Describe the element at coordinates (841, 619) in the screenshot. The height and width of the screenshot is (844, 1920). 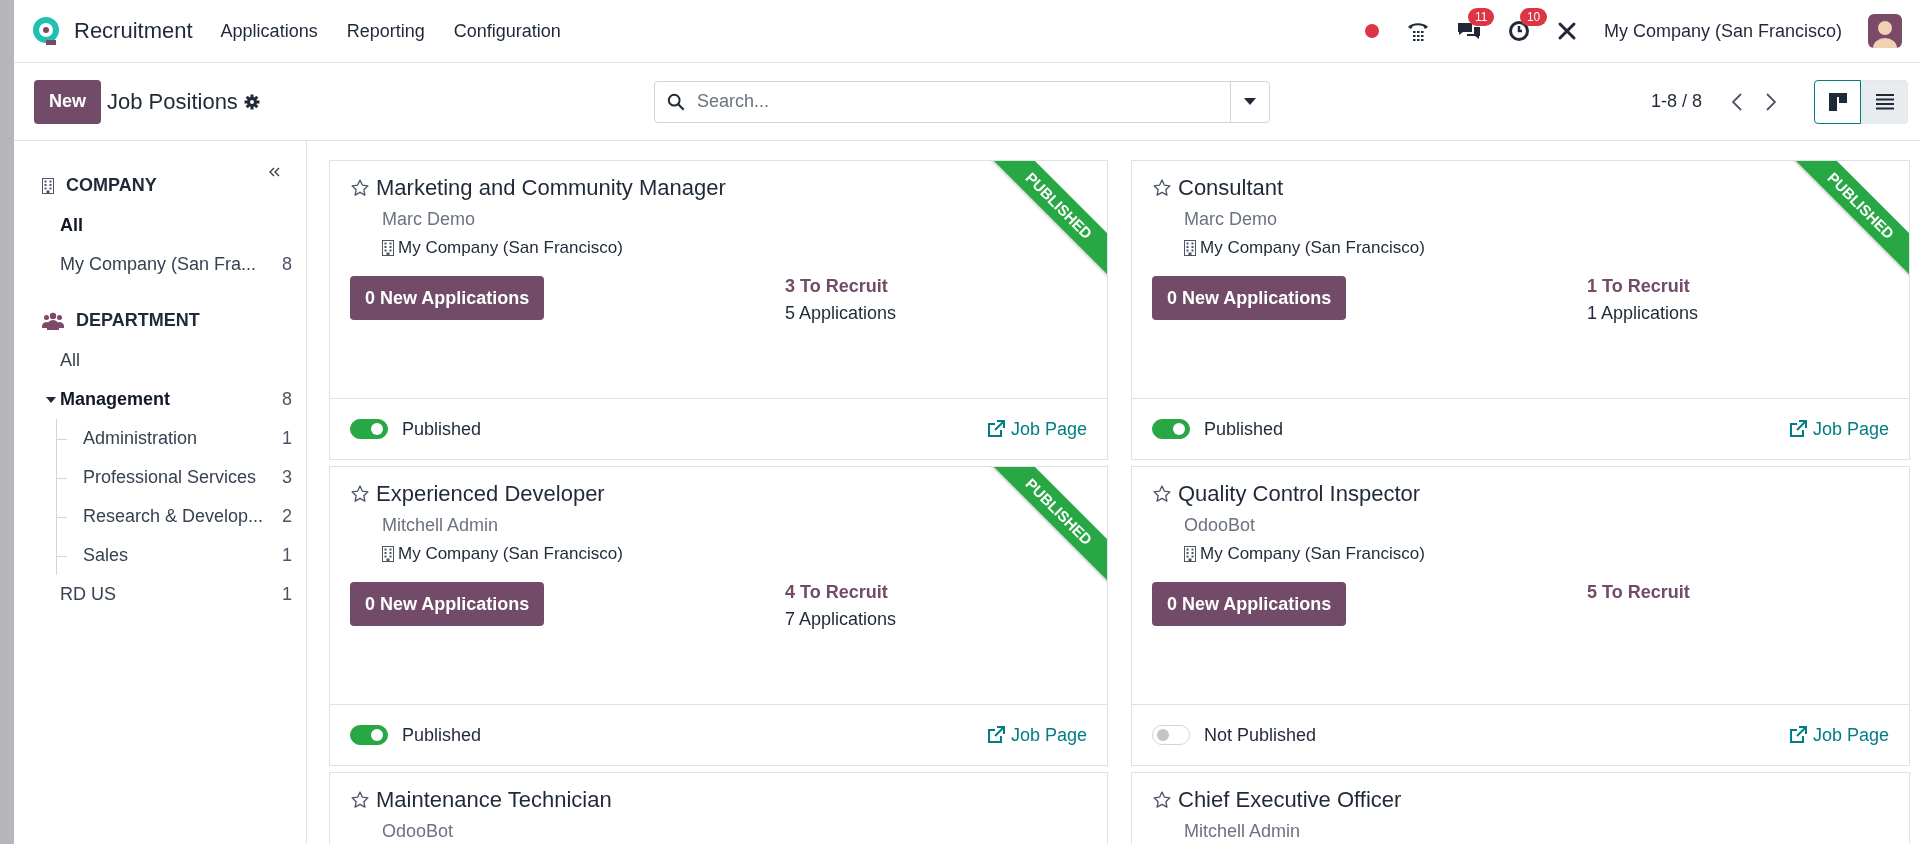
I see `applications-count: 7 Applications` at that location.